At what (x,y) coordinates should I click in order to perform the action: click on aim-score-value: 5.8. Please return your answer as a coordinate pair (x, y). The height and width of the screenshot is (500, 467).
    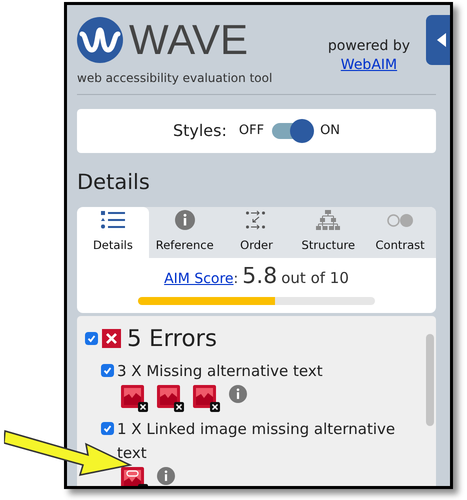
    Looking at the image, I should click on (260, 276).